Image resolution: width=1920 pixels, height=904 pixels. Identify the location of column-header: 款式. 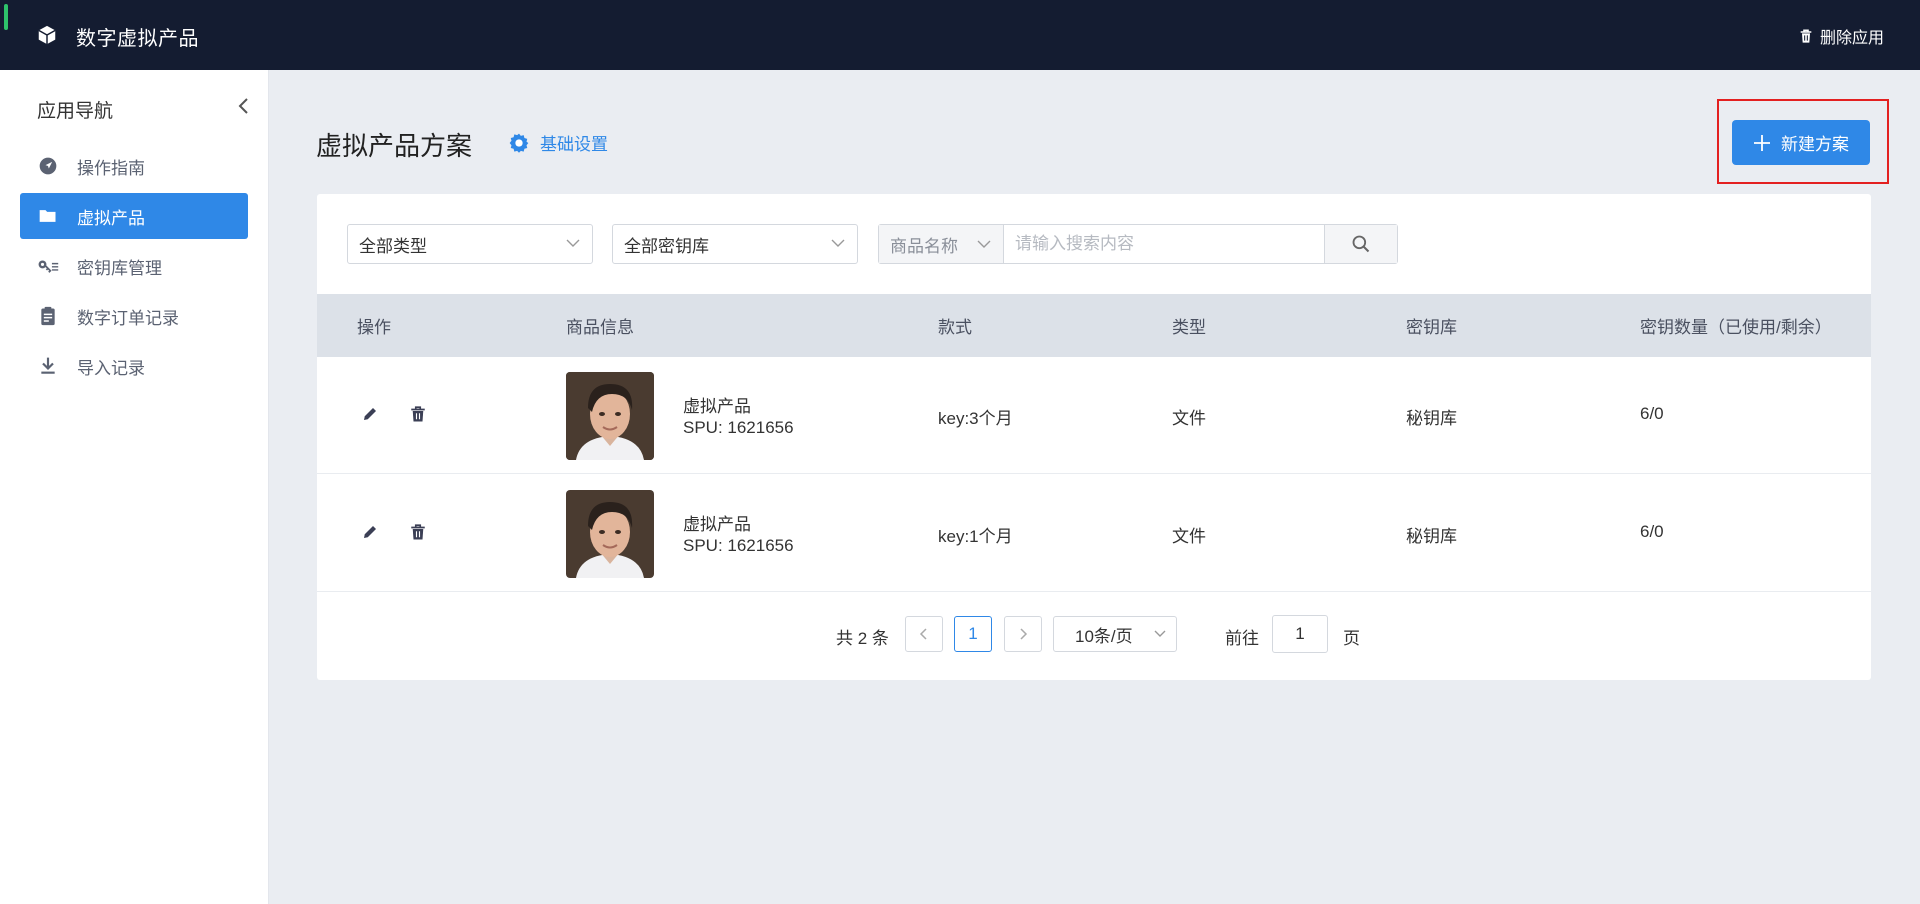
(955, 327).